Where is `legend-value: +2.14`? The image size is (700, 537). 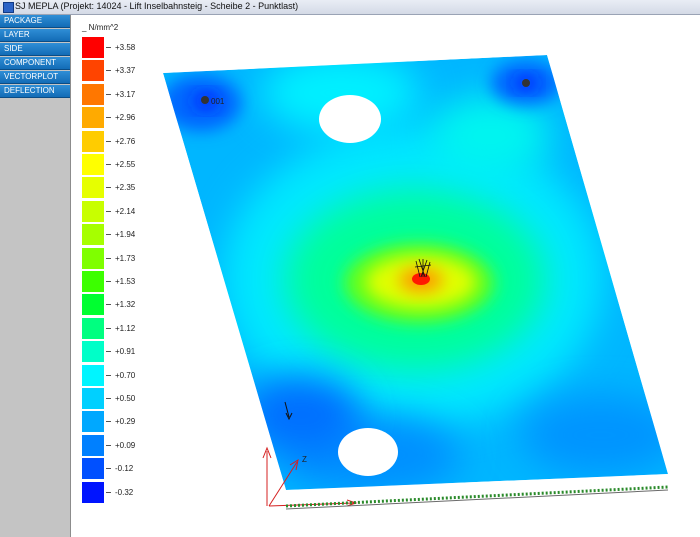
legend-value: +2.14 is located at coordinates (125, 211).